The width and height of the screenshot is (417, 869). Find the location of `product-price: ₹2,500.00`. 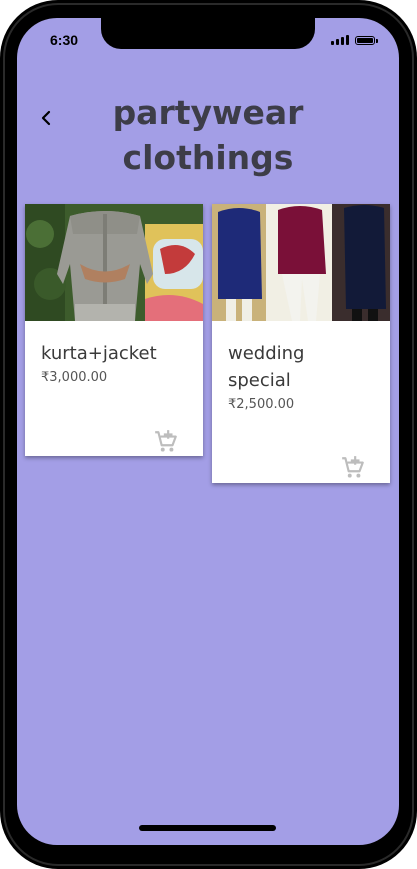

product-price: ₹2,500.00 is located at coordinates (261, 404).